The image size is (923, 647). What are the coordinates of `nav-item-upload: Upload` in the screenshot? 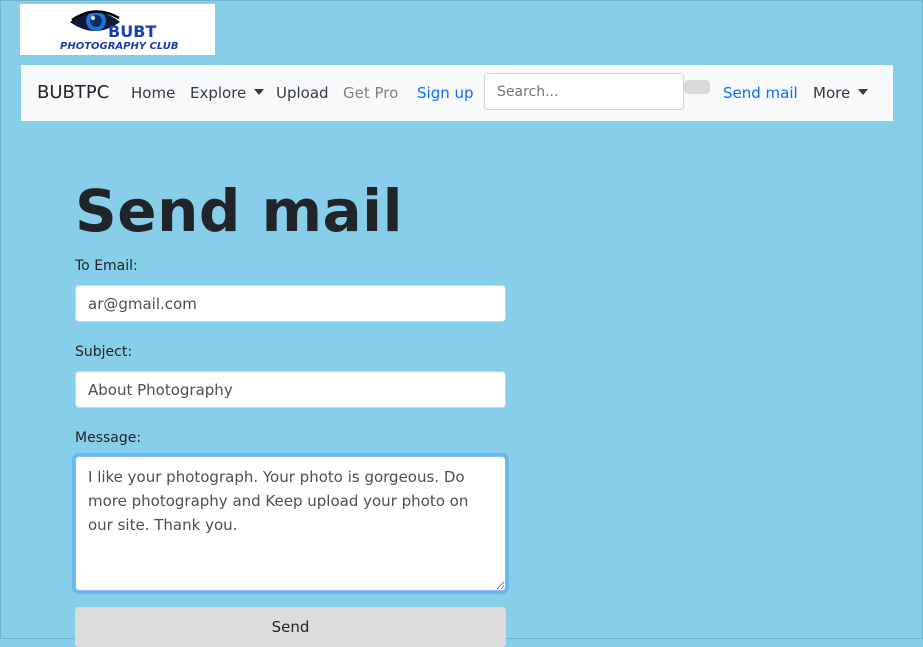 It's located at (302, 93).